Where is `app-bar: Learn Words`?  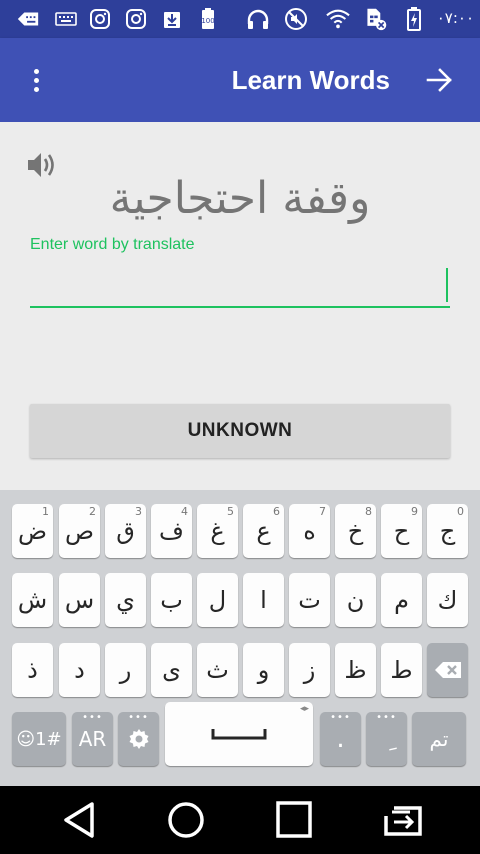 app-bar: Learn Words is located at coordinates (240, 80).